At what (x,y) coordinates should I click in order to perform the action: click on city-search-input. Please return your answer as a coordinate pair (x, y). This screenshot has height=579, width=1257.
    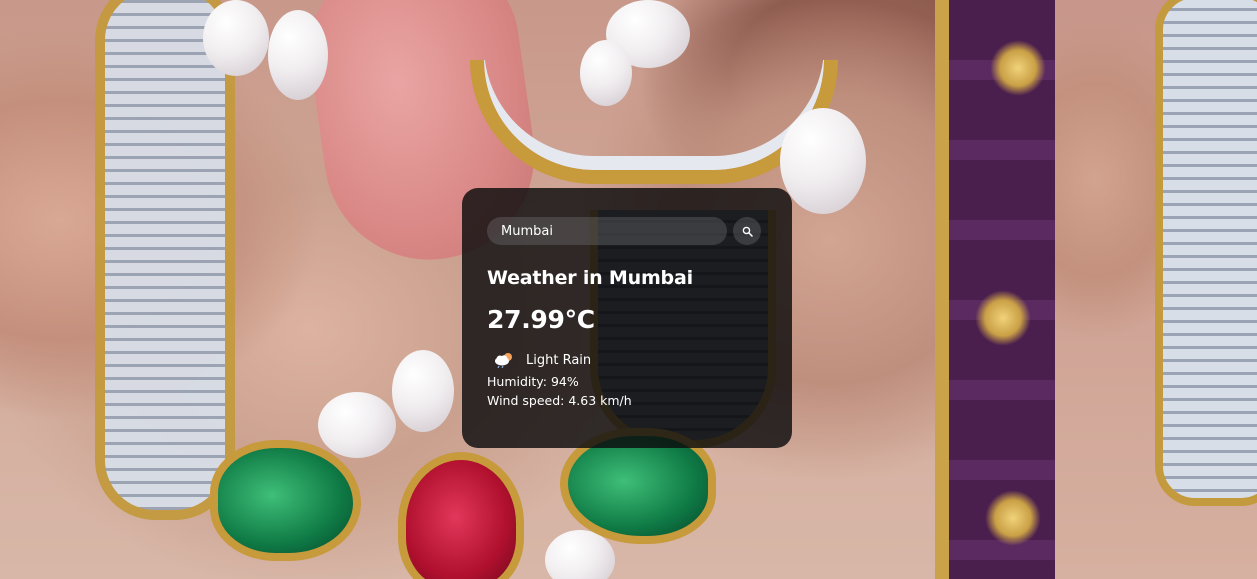
    Looking at the image, I should click on (607, 231).